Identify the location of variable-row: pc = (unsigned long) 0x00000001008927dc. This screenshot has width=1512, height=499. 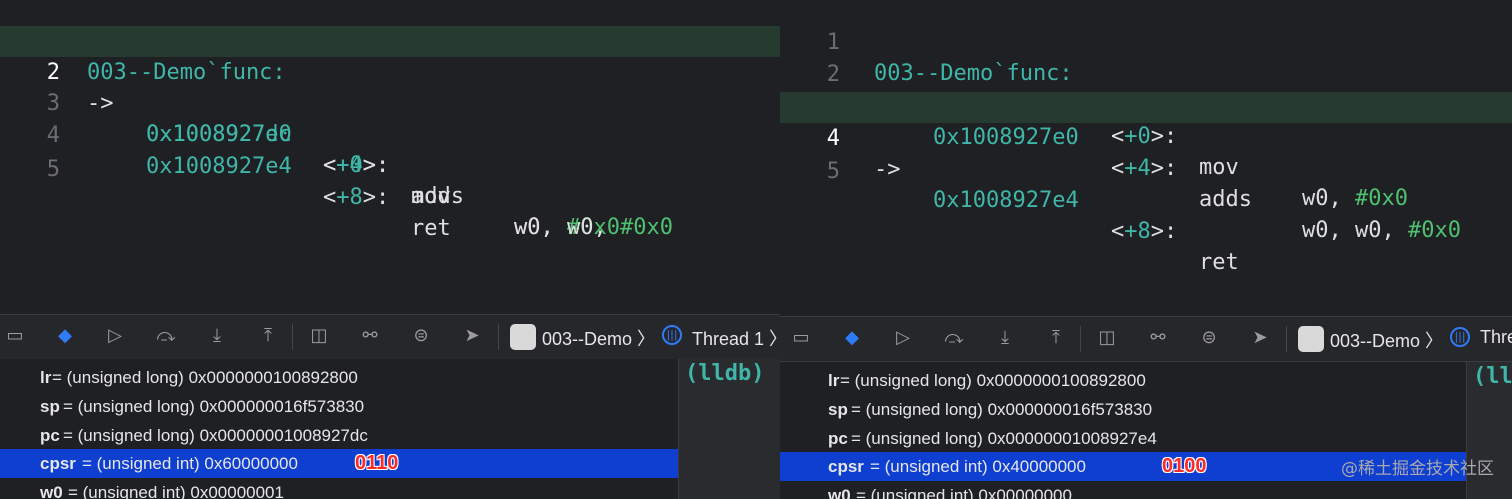
(339, 435).